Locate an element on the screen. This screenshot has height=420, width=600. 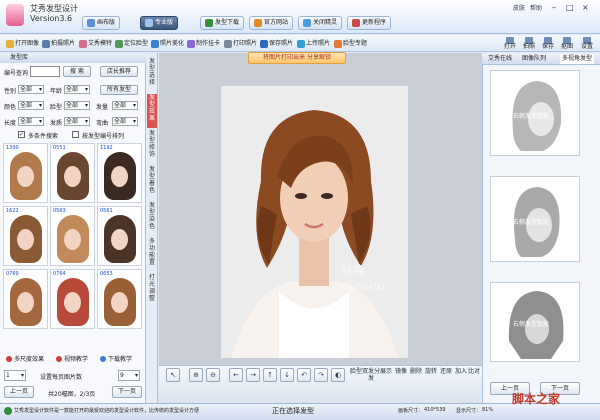
edition-button: 画布版 is located at coordinates (101, 23).